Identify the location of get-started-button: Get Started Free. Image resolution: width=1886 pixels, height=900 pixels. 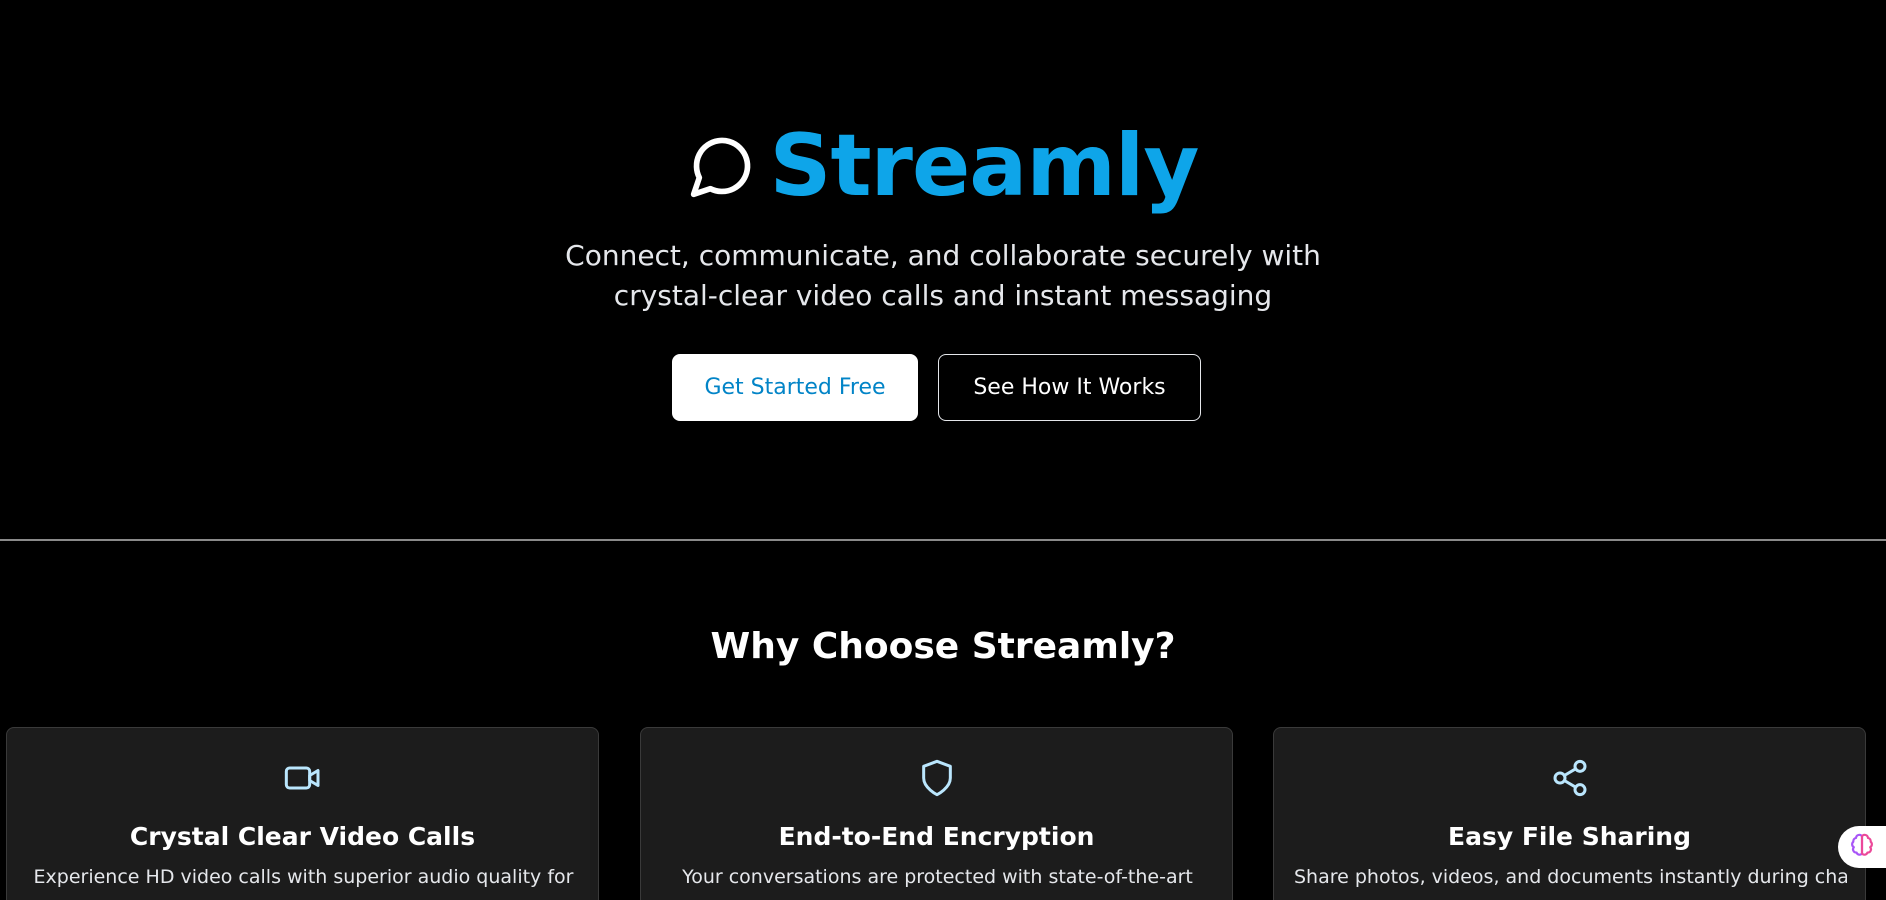
(795, 387).